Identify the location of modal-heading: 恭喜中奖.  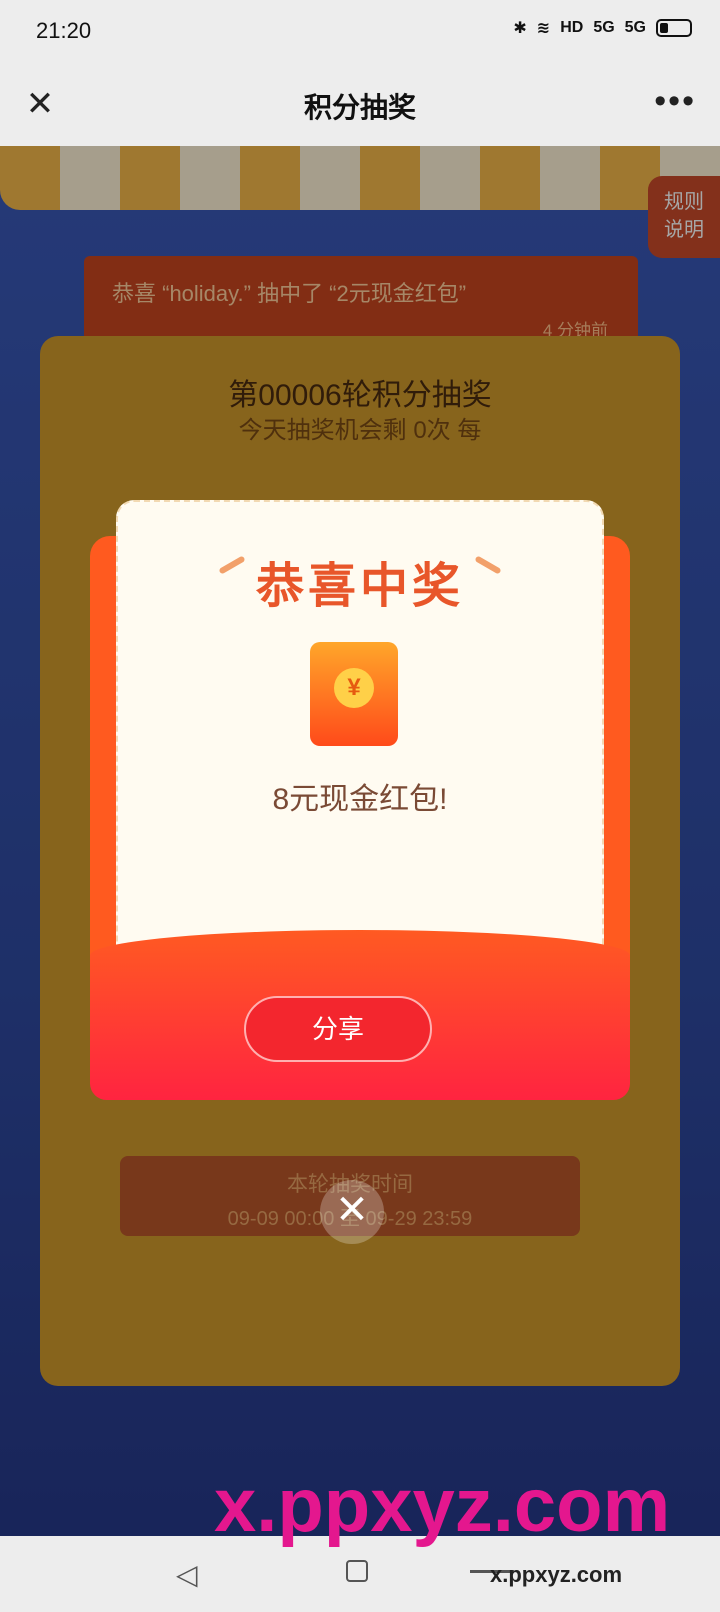
(359, 586).